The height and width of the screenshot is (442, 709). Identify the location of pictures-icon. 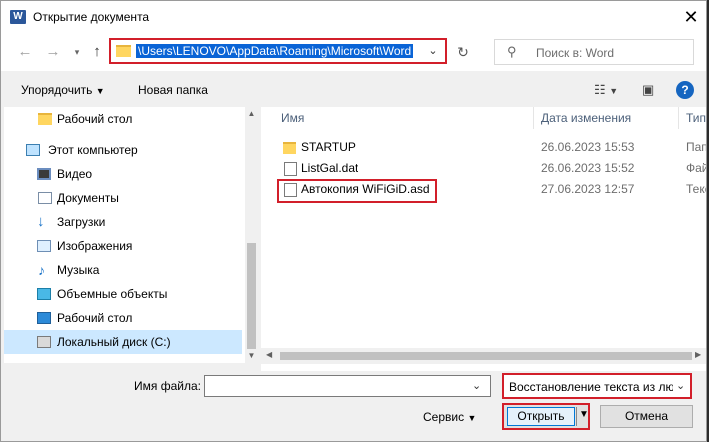
(44, 246).